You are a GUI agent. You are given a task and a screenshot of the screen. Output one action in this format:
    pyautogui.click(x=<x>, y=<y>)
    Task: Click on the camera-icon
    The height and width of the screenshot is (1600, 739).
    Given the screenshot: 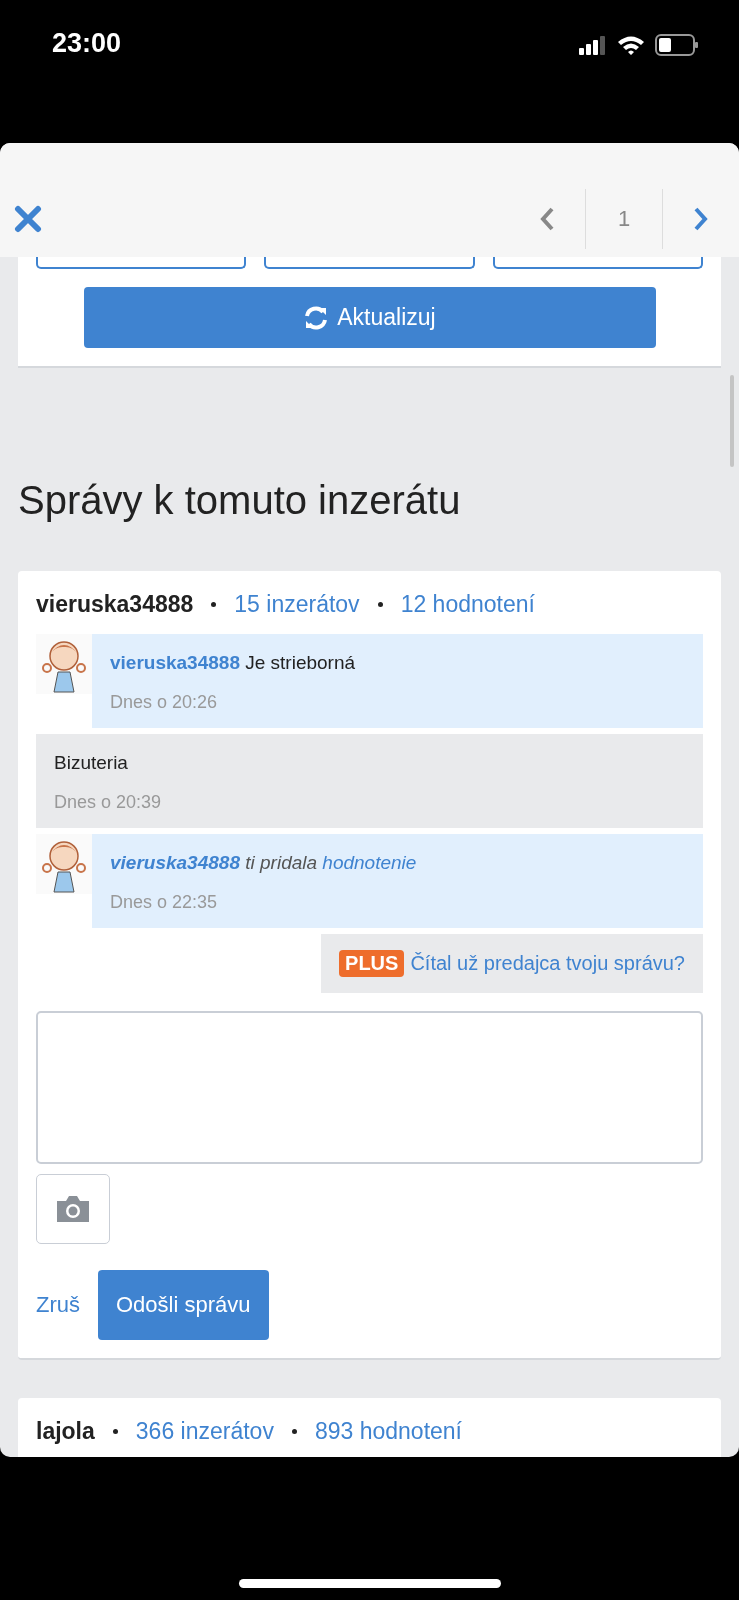 What is the action you would take?
    pyautogui.click(x=73, y=1209)
    